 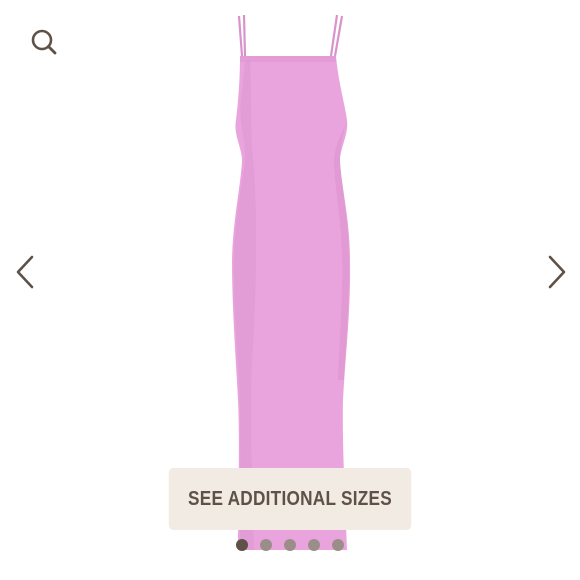 I want to click on chevron-left-icon, so click(x=25, y=272).